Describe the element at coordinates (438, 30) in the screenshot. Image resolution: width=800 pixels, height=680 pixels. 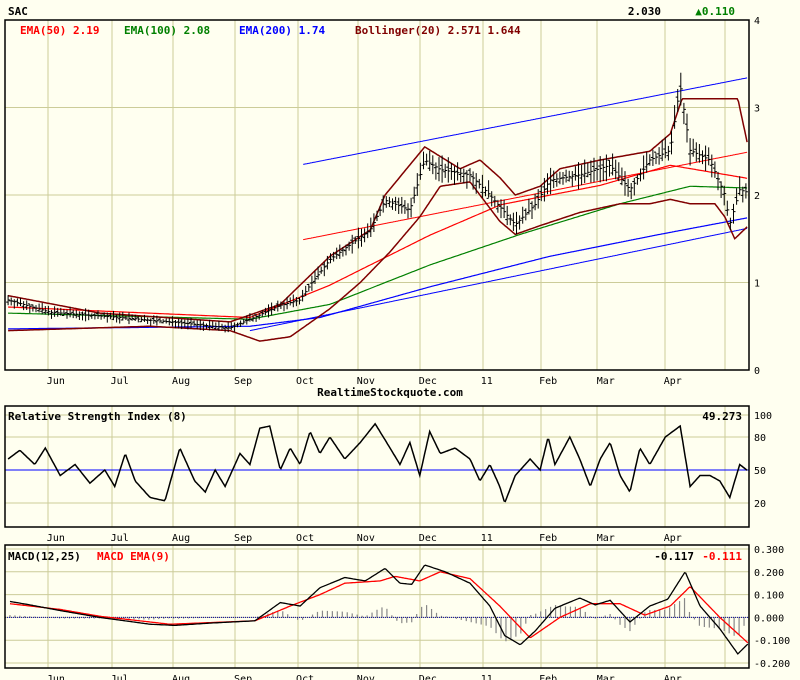
I see `legend-bollinger: Bollinger(20) 2.571 1.644` at that location.